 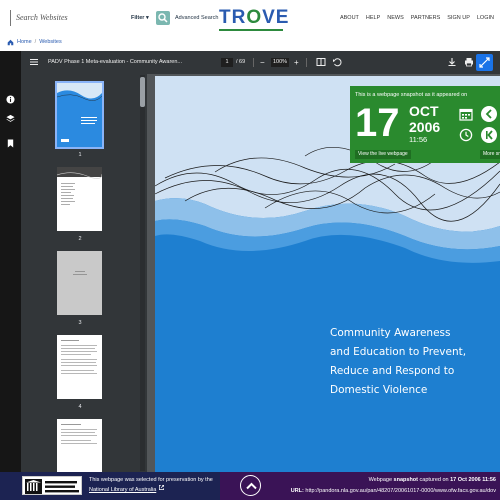 What do you see at coordinates (10, 42) in the screenshot?
I see `home-icon` at bounding box center [10, 42].